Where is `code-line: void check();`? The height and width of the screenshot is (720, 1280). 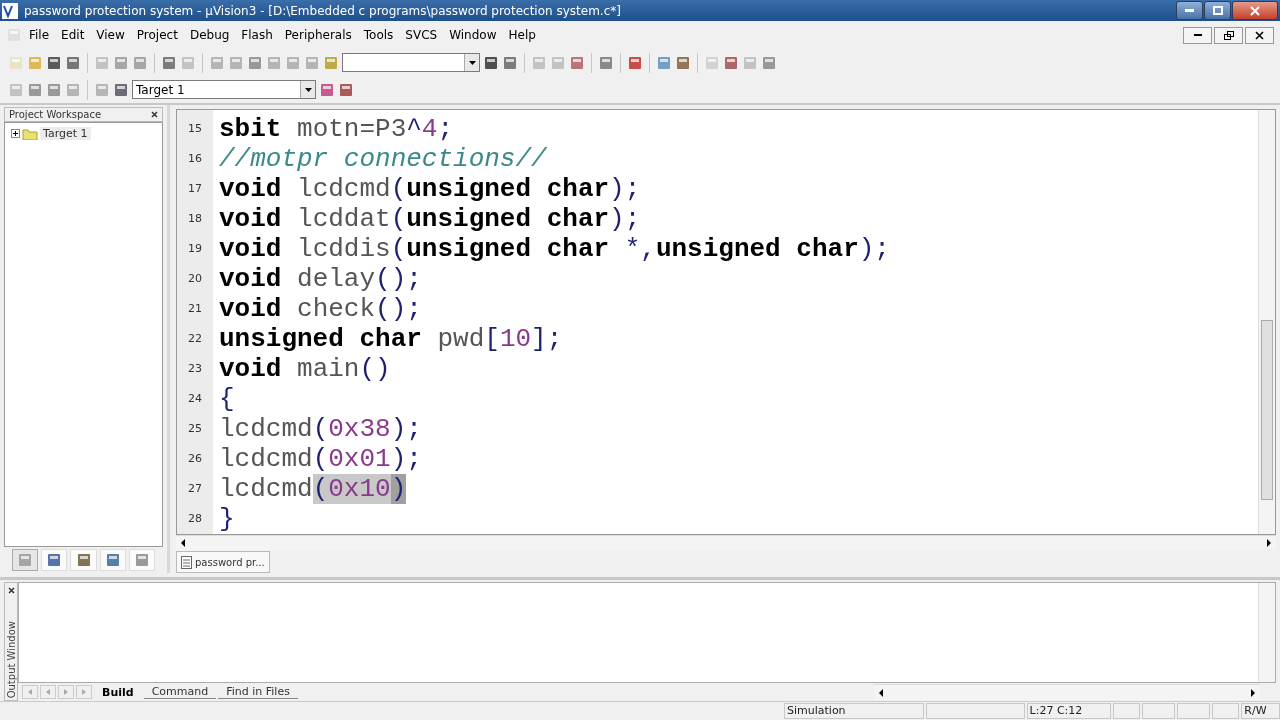
code-line: void check(); is located at coordinates (320, 309).